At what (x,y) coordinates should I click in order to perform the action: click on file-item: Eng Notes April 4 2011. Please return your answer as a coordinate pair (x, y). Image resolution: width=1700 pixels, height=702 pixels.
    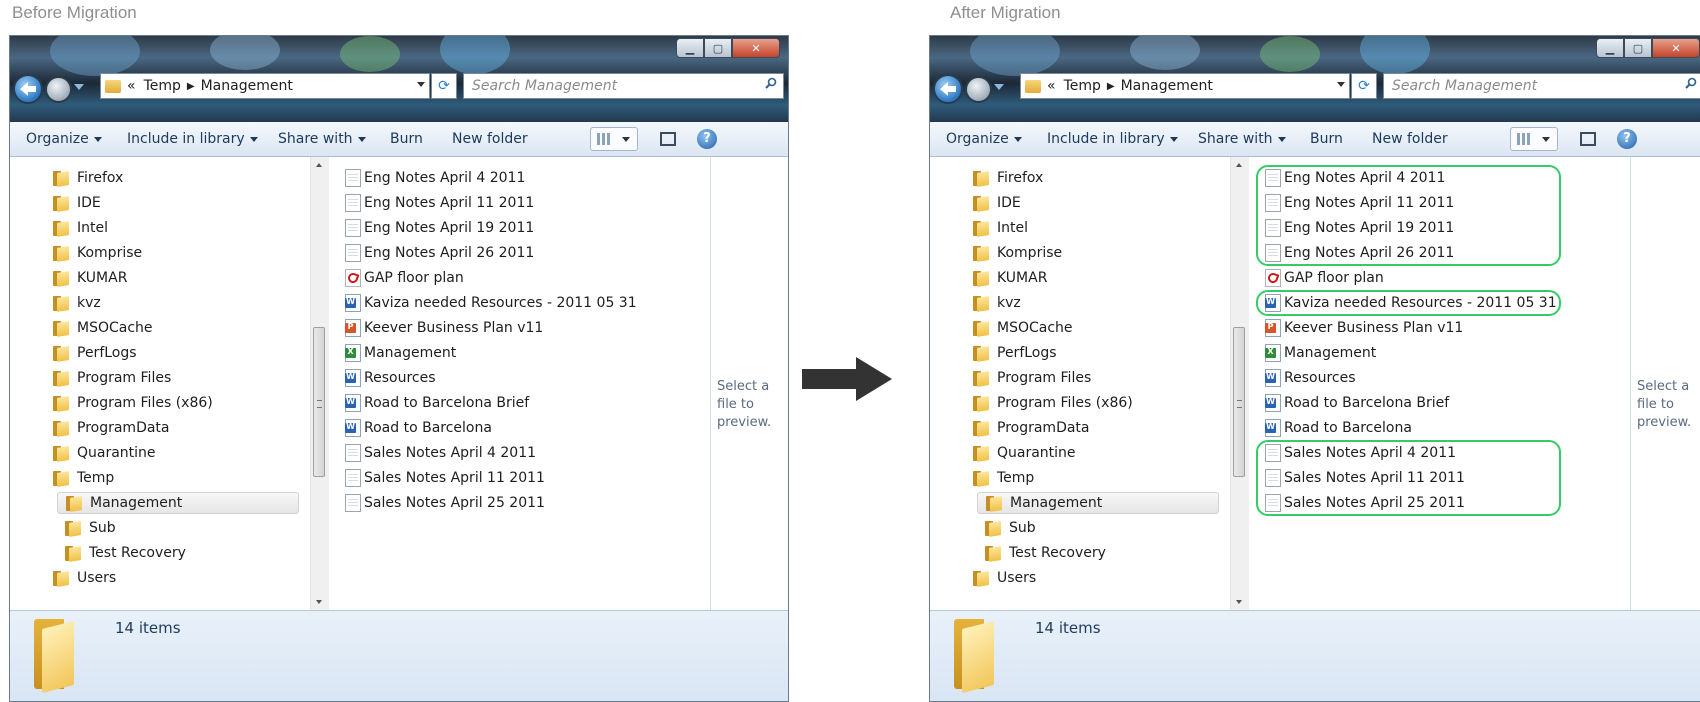
    Looking at the image, I should click on (435, 178).